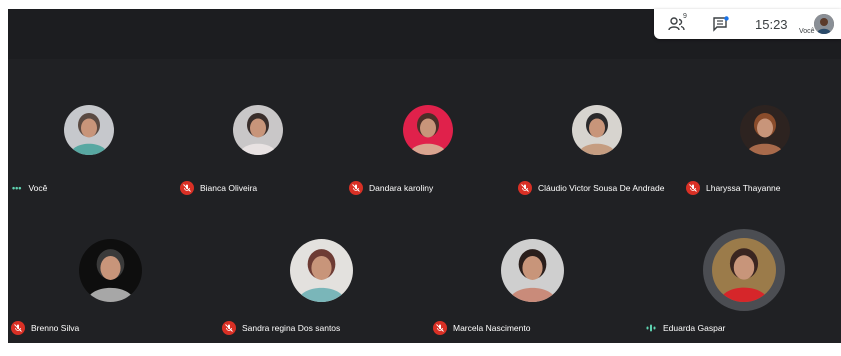 The height and width of the screenshot is (356, 841). I want to click on participant-name-tag: Lharyssa Thayanne, so click(733, 188).